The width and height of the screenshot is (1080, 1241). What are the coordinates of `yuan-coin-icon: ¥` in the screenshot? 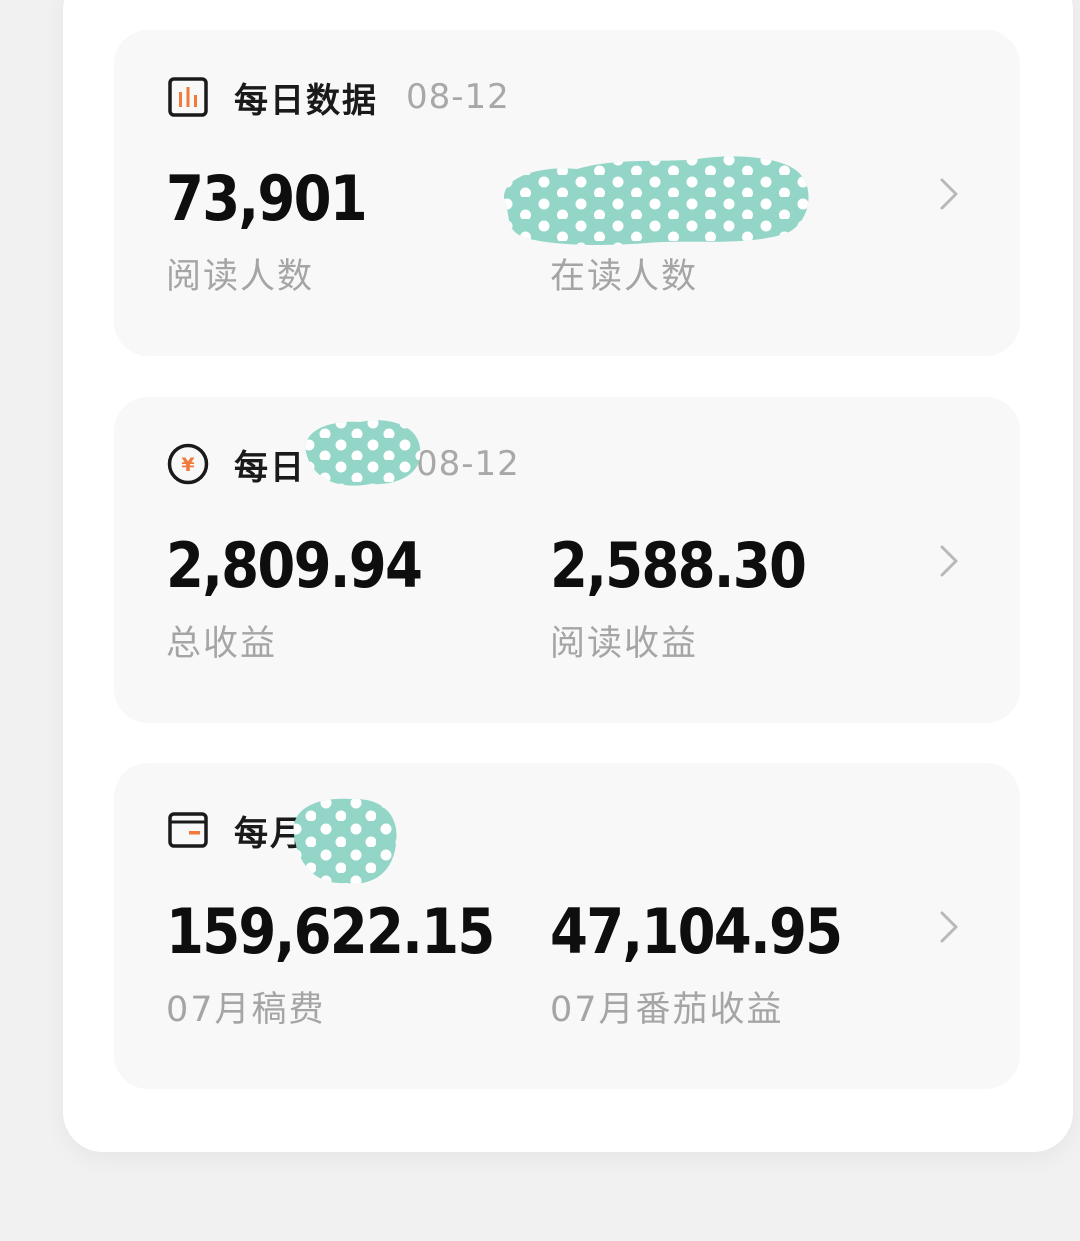 It's located at (188, 464).